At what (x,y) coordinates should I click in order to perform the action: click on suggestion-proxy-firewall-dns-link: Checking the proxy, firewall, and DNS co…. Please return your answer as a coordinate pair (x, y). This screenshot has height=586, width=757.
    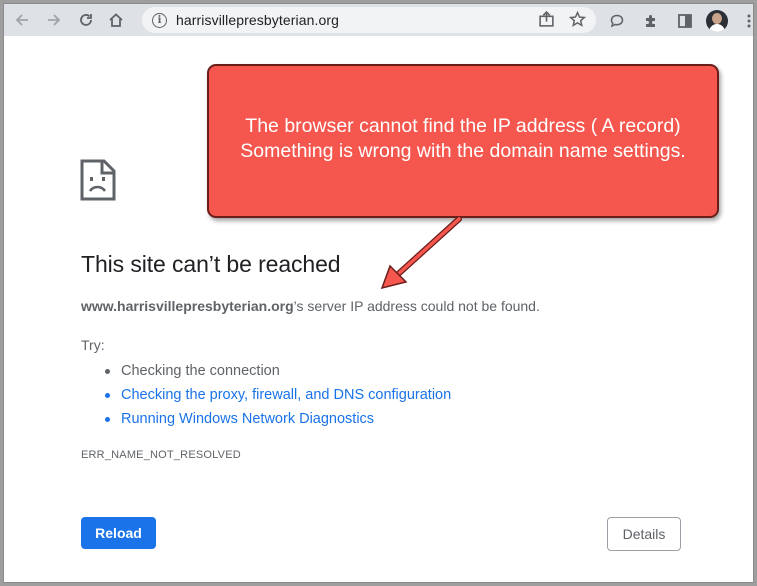
    Looking at the image, I should click on (277, 395).